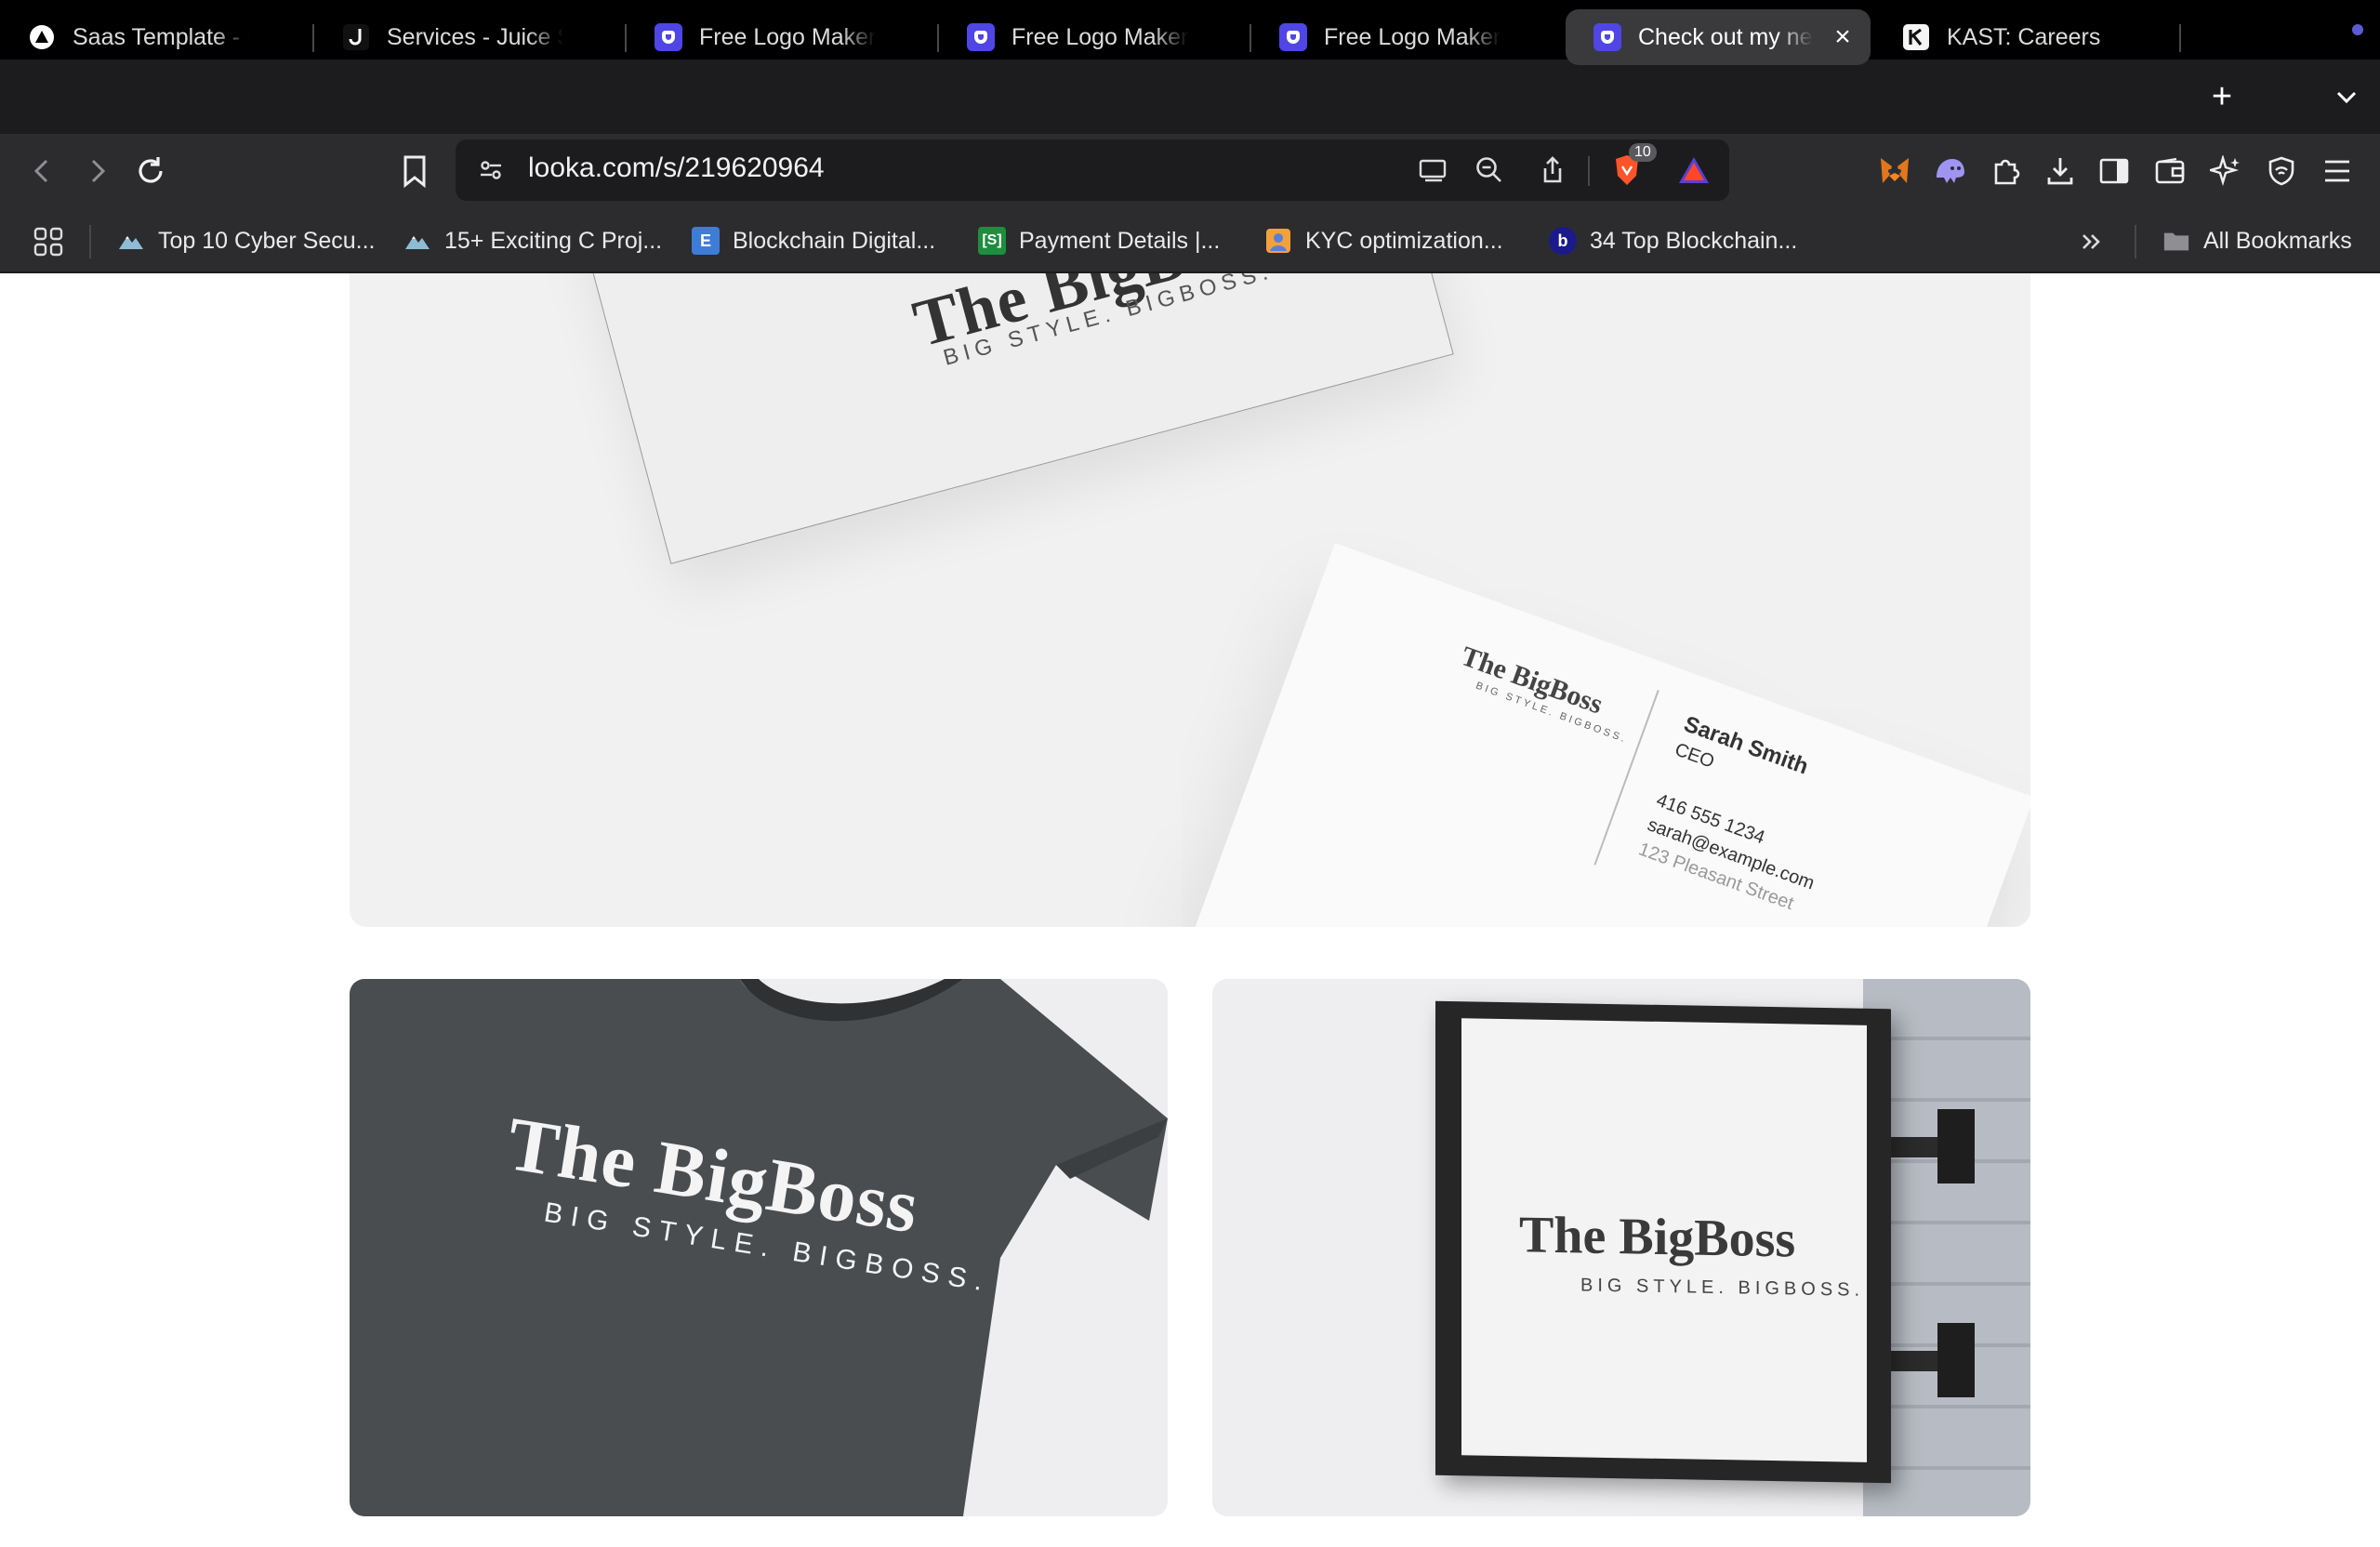  I want to click on menu-hamburger-icon, so click(2337, 171).